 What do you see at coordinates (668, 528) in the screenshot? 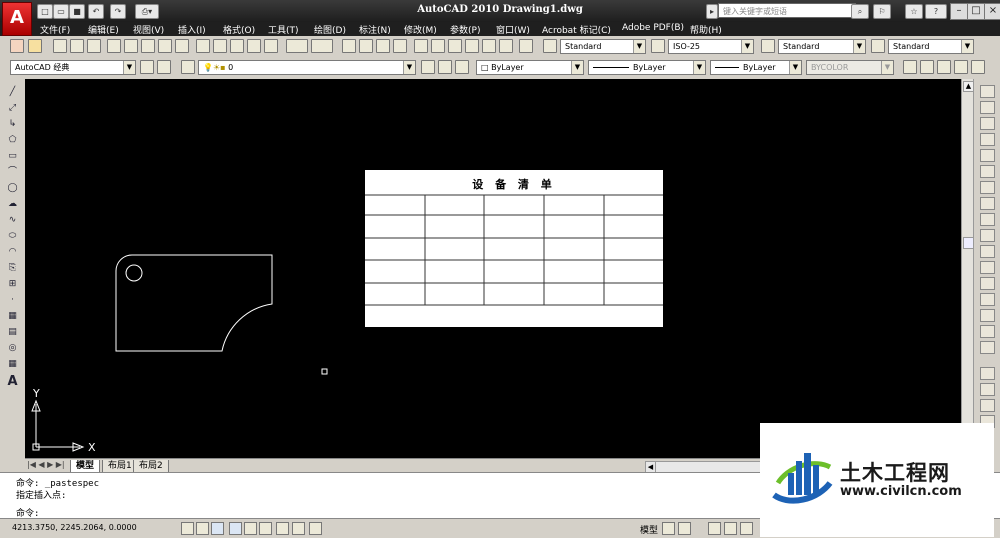
I see `quick-view-layouts-icon` at bounding box center [668, 528].